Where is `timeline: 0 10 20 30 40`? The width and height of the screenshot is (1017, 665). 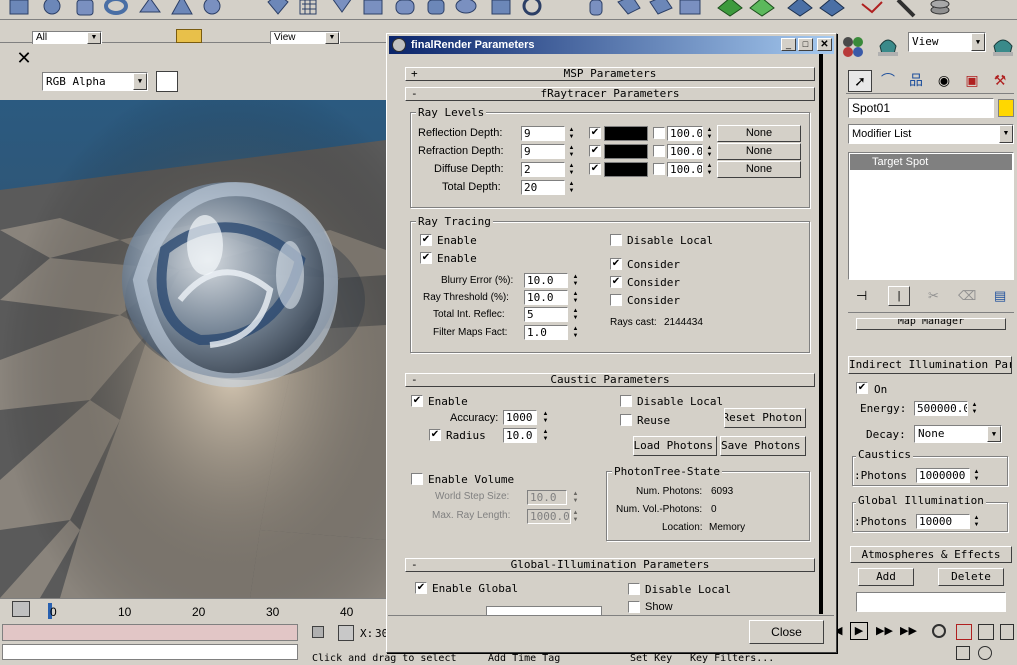 timeline: 0 10 20 30 40 is located at coordinates (193, 609).